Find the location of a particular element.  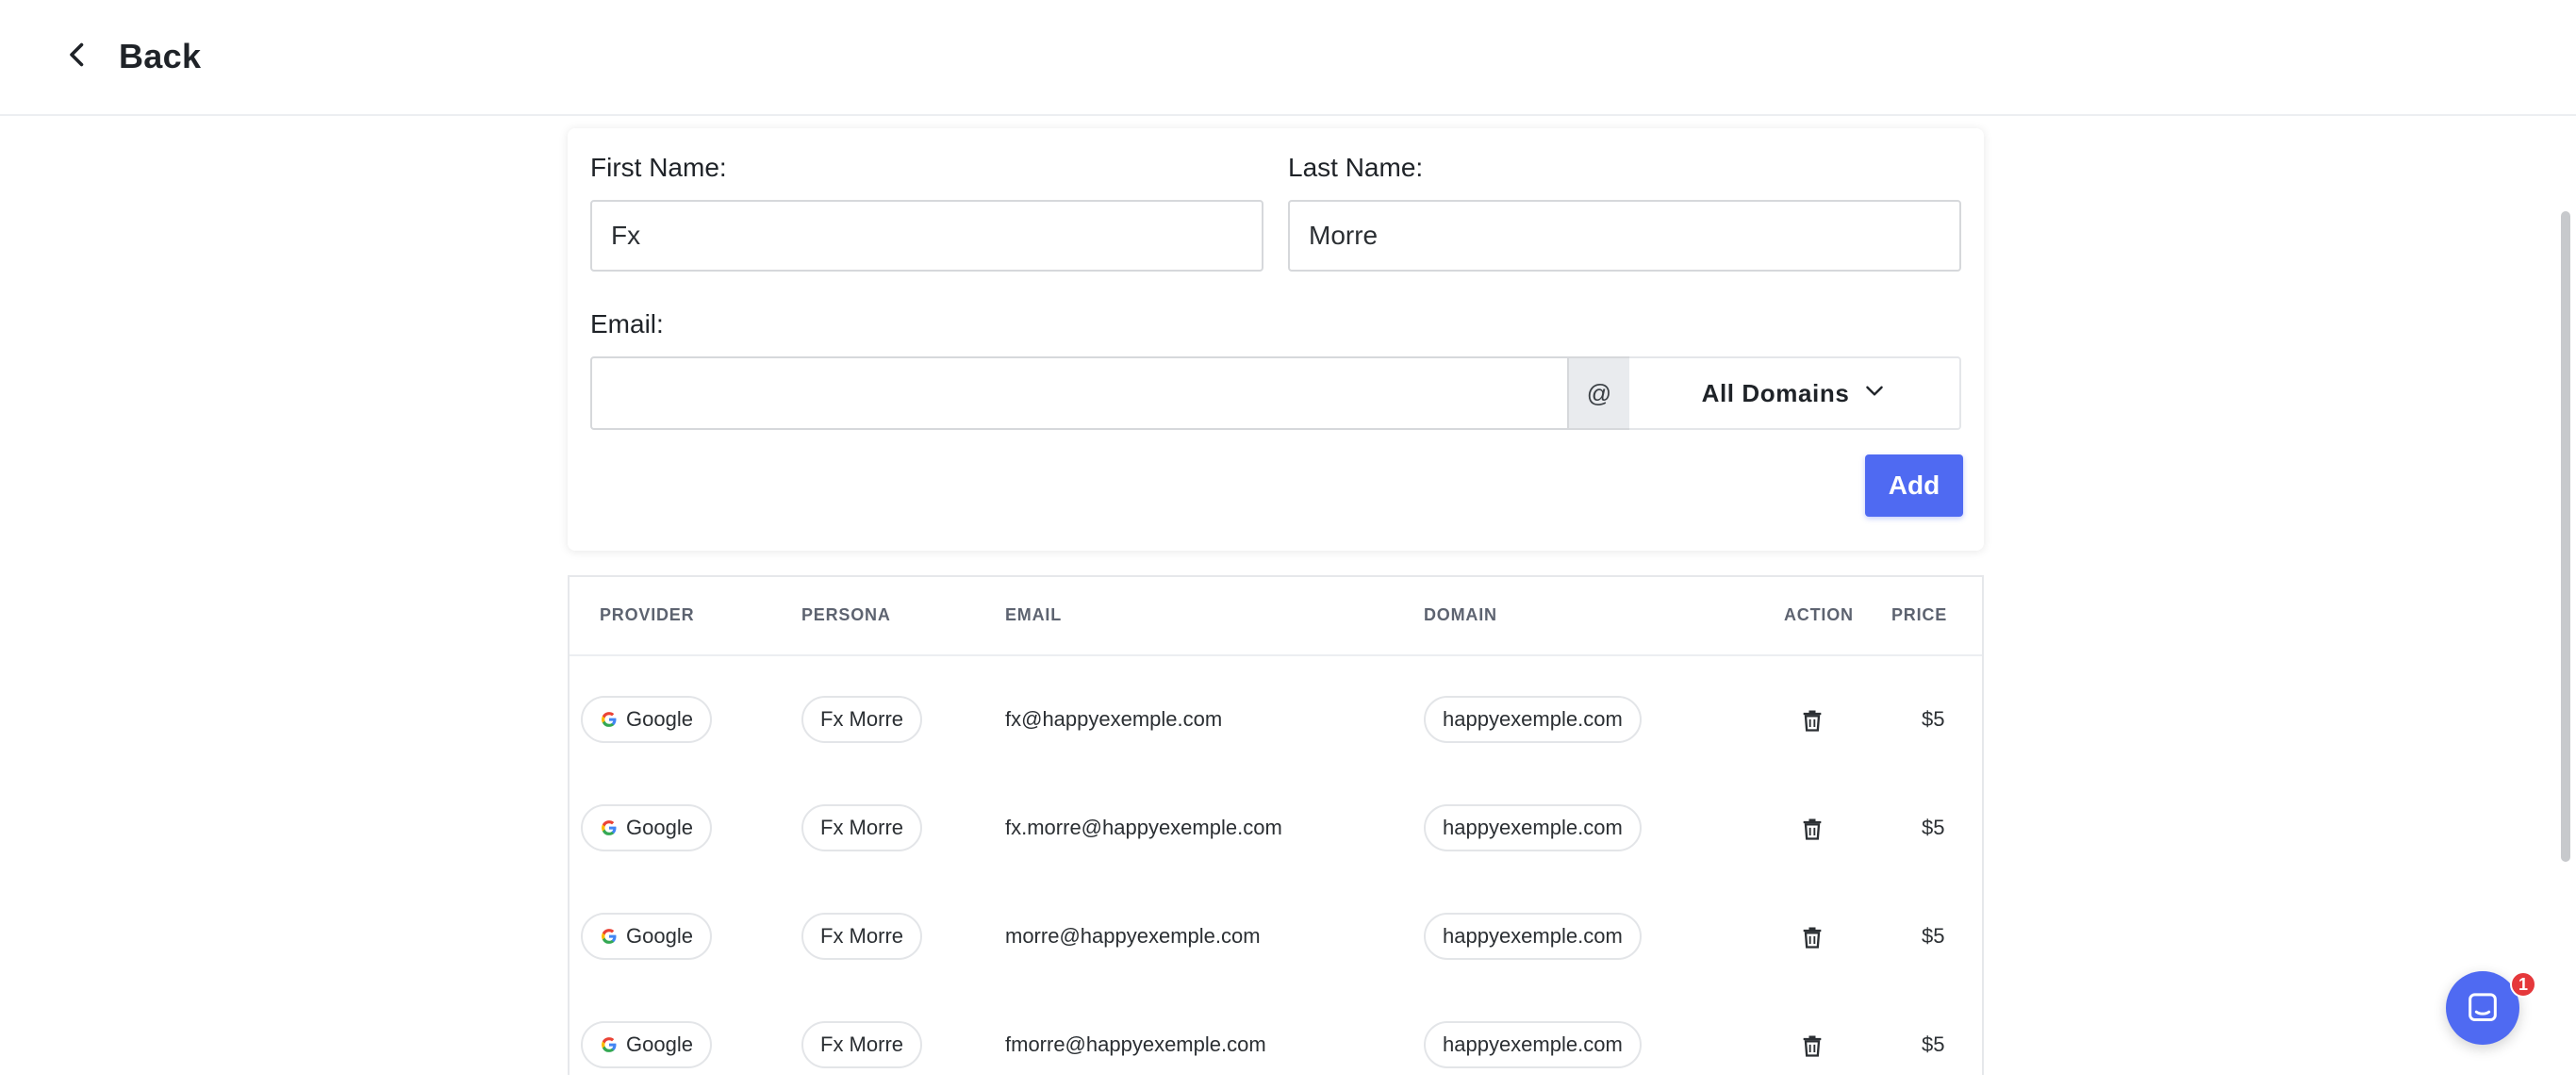

page-scrollbar is located at coordinates (2565, 596).